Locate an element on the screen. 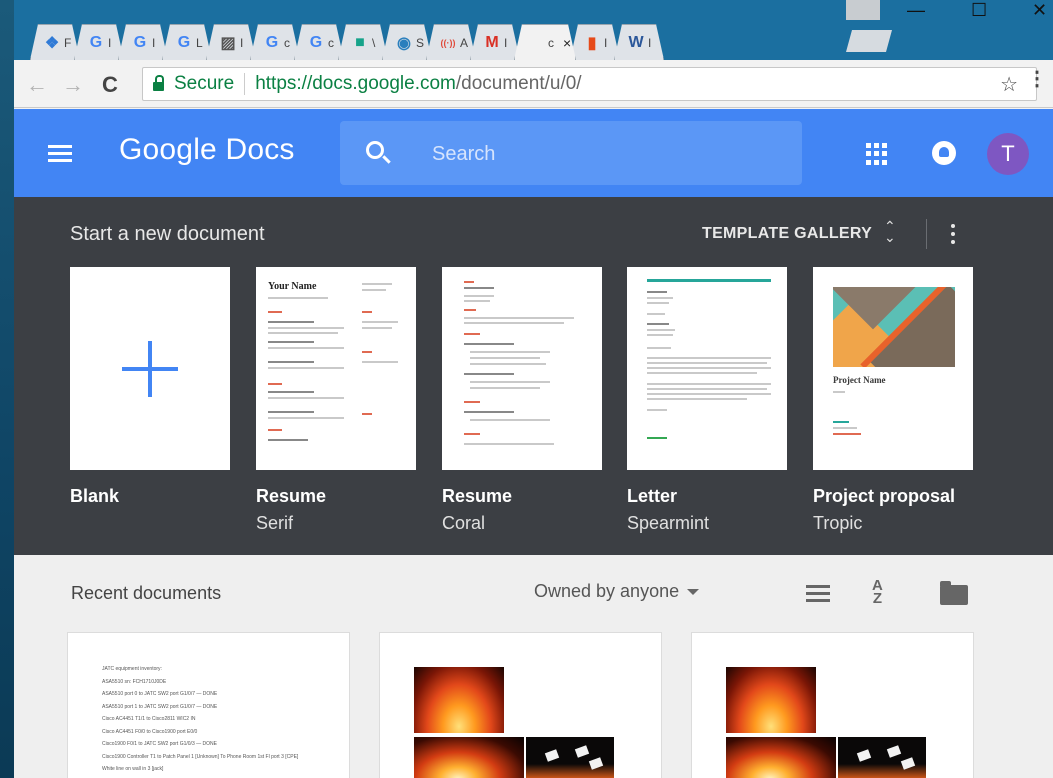 This screenshot has width=1053, height=778. omnibox-divider is located at coordinates (245, 84).